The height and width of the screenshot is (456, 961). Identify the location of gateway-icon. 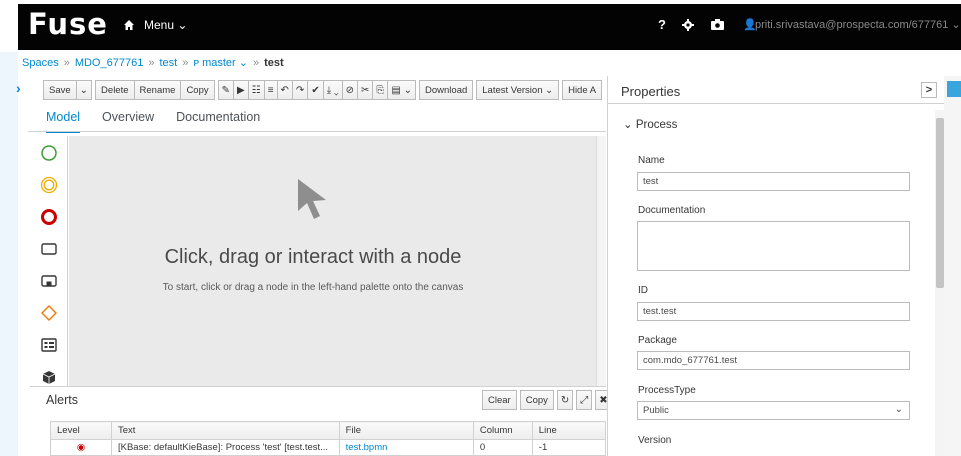
(49, 313).